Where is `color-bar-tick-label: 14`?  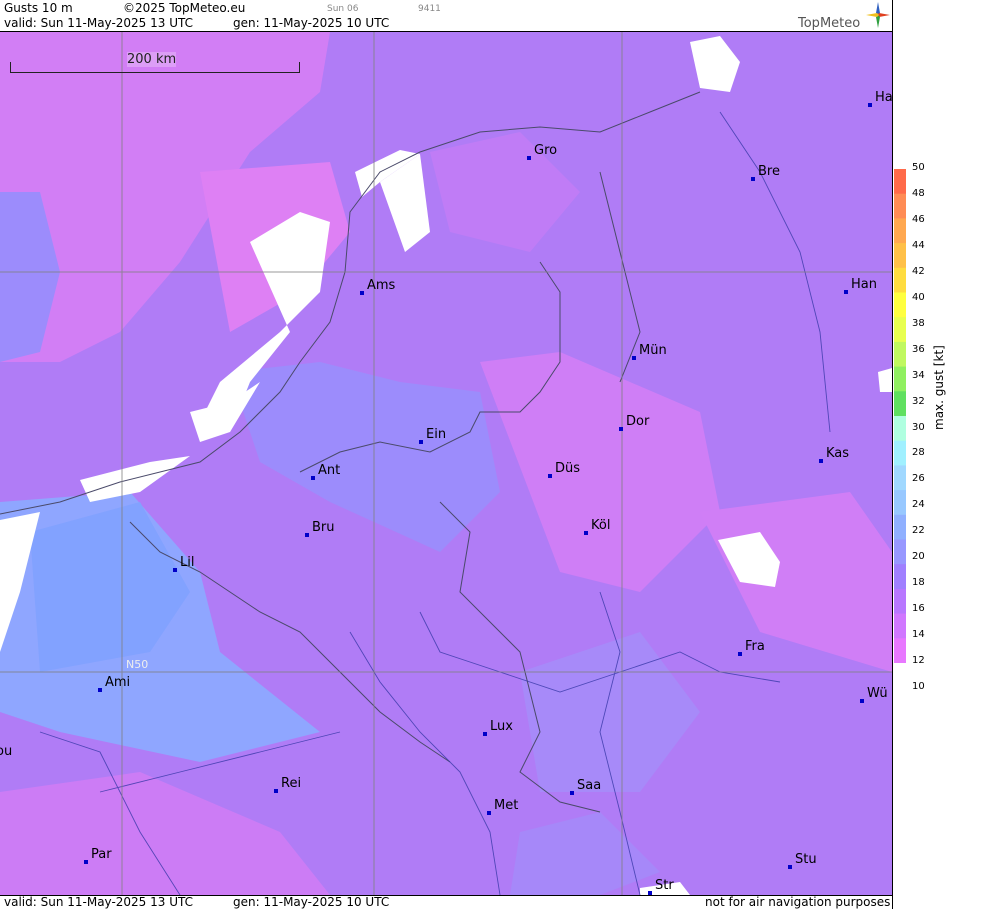 color-bar-tick-label: 14 is located at coordinates (918, 635).